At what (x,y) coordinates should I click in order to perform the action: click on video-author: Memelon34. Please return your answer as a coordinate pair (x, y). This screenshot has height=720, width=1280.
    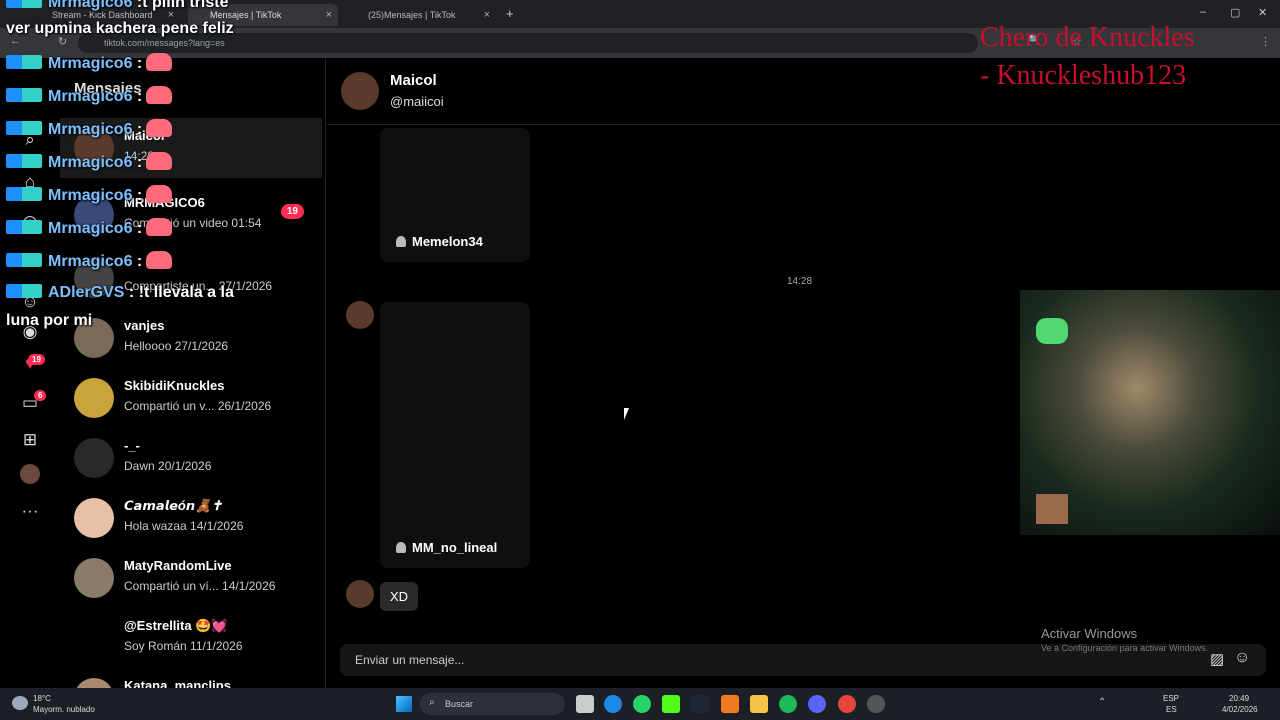
    Looking at the image, I should click on (439, 241).